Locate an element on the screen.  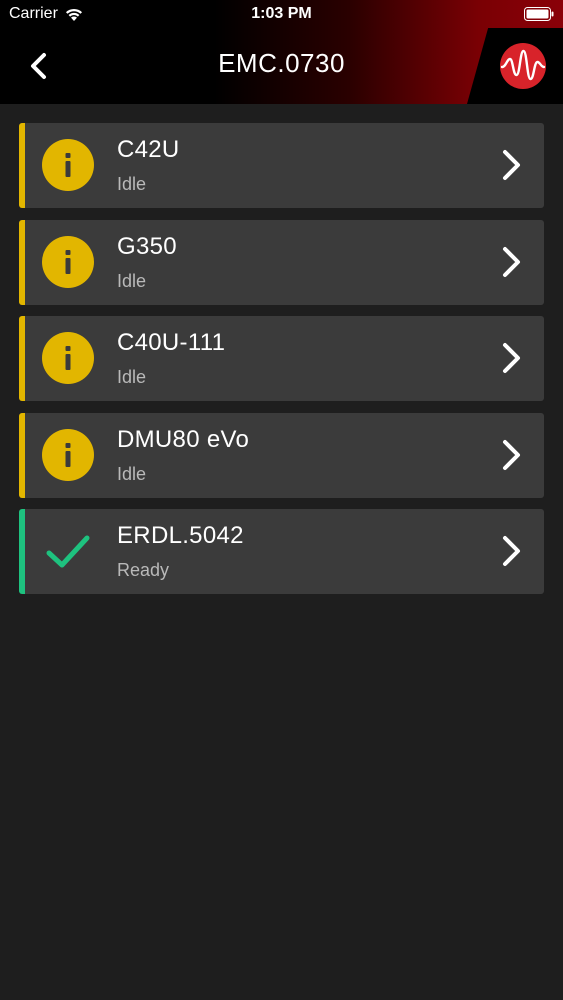
list-item: DMU80 eVo Idle is located at coordinates (281, 455).